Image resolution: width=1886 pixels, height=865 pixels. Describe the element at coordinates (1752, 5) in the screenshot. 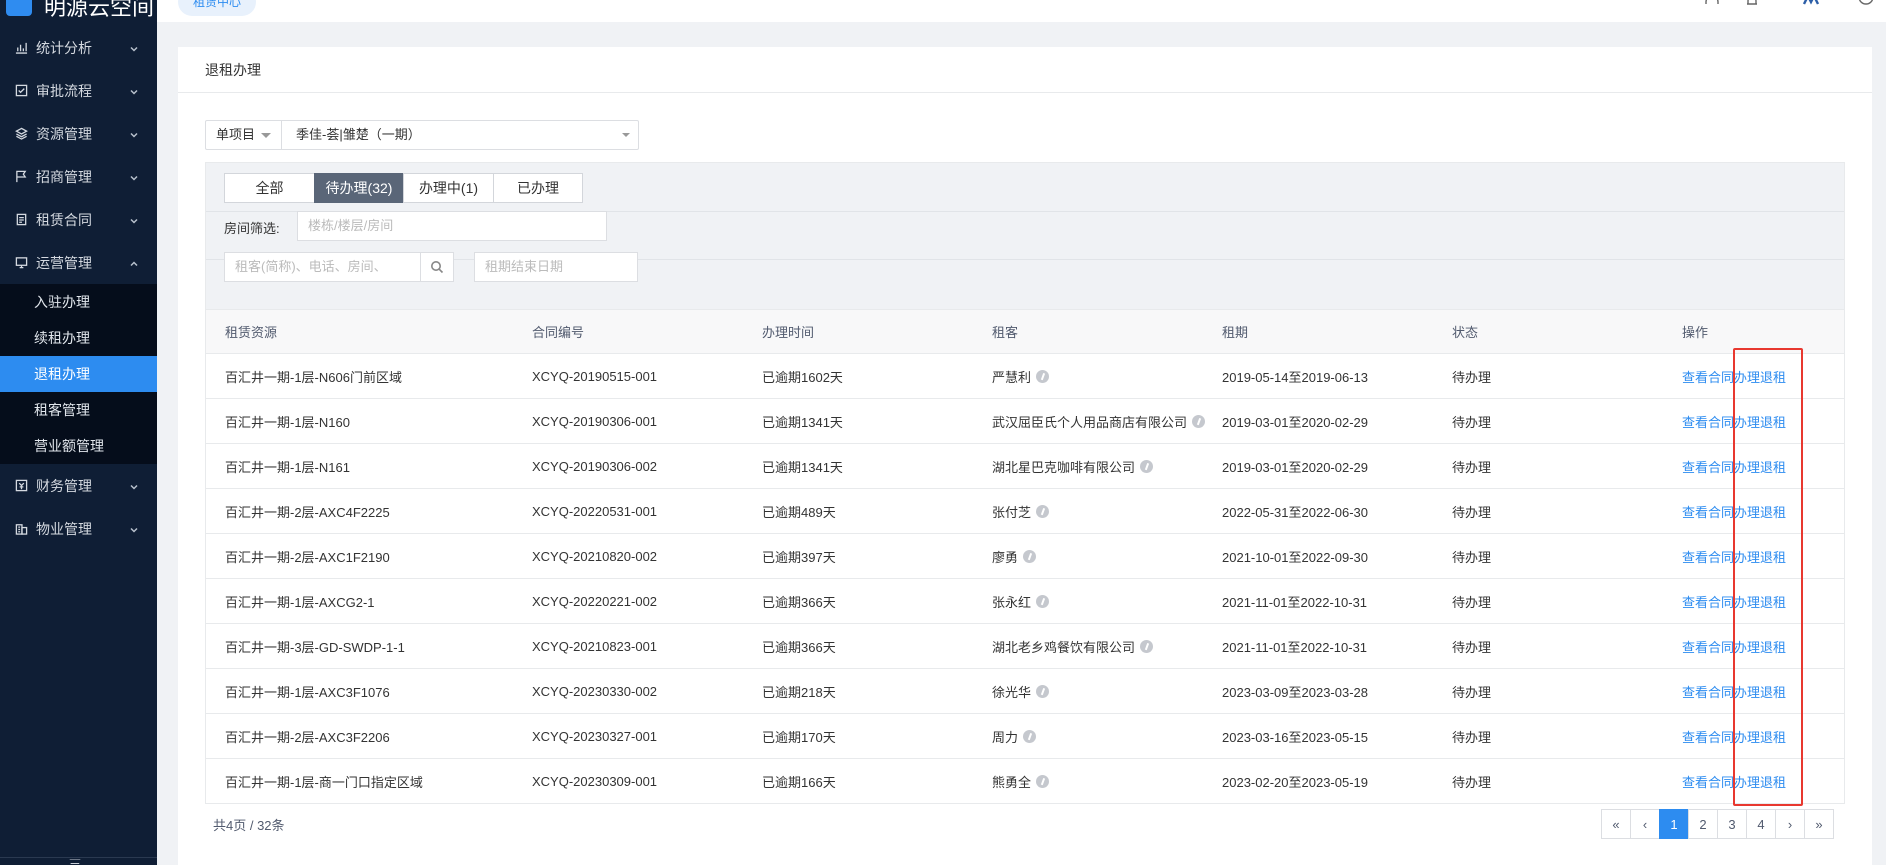

I see `bell-icon` at that location.